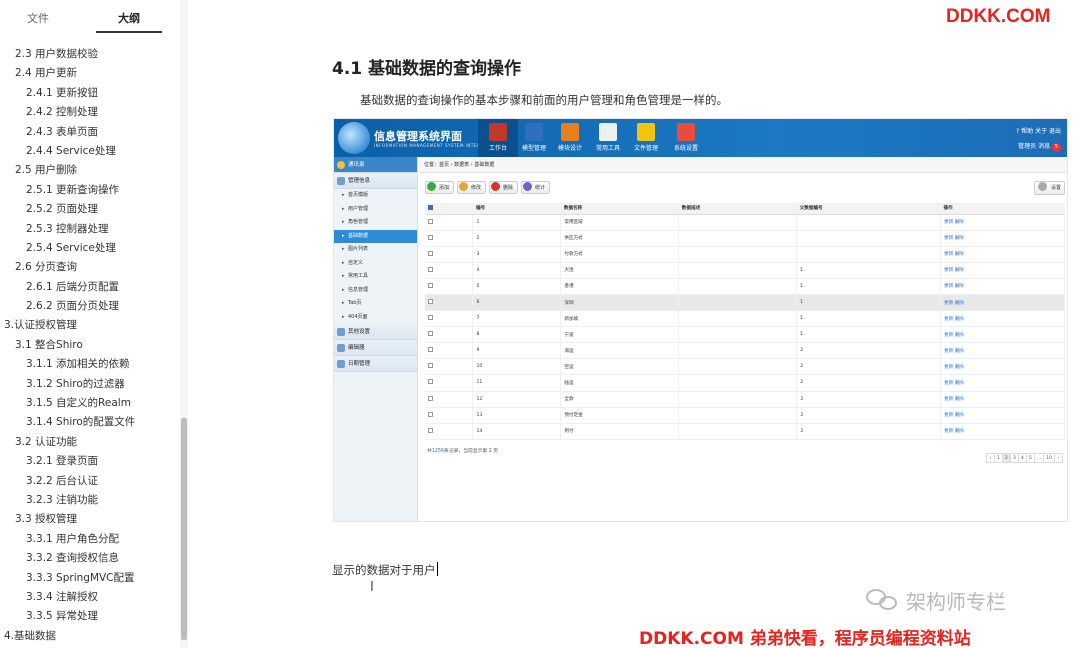 This screenshot has height=648, width=1080. I want to click on outline-item: 3.2 认证功能, so click(90, 442).